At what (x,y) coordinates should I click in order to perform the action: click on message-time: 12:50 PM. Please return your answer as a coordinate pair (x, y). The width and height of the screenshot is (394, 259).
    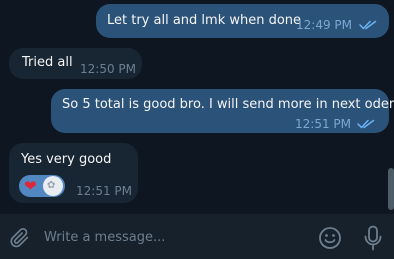
    Looking at the image, I should click on (108, 69).